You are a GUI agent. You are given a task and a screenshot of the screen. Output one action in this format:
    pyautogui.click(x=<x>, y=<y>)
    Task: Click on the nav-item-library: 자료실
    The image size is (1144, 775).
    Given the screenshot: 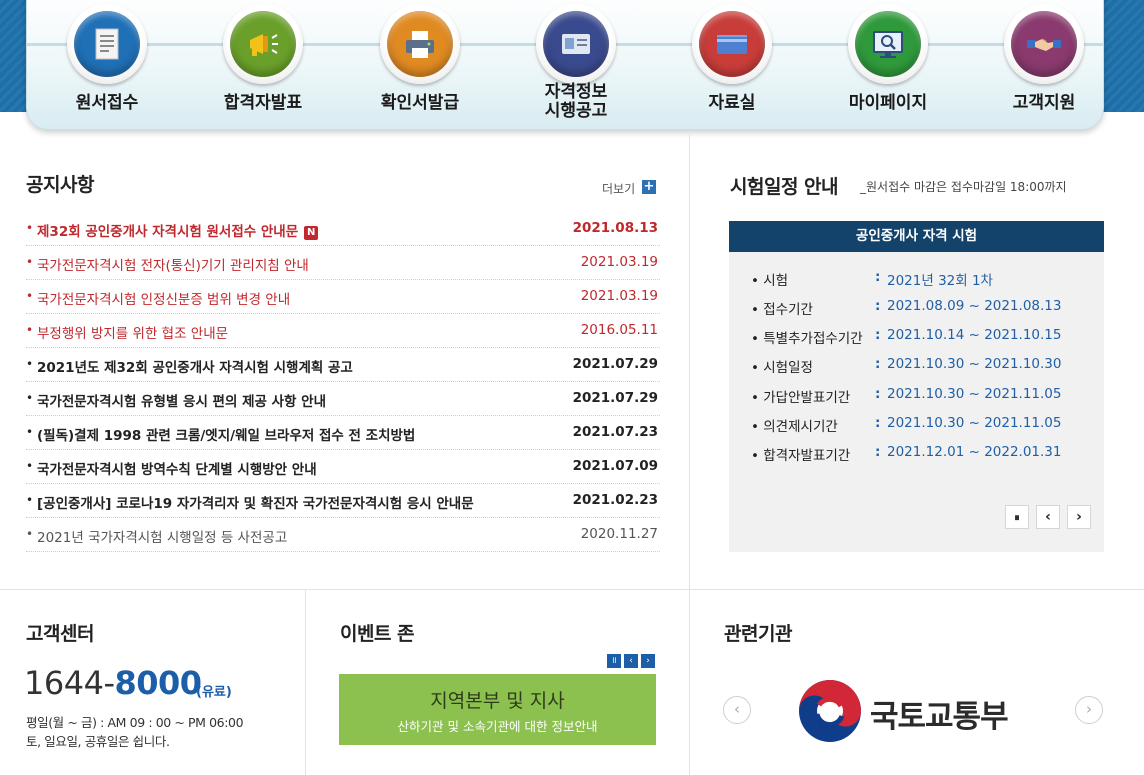 What is the action you would take?
    pyautogui.click(x=725, y=65)
    